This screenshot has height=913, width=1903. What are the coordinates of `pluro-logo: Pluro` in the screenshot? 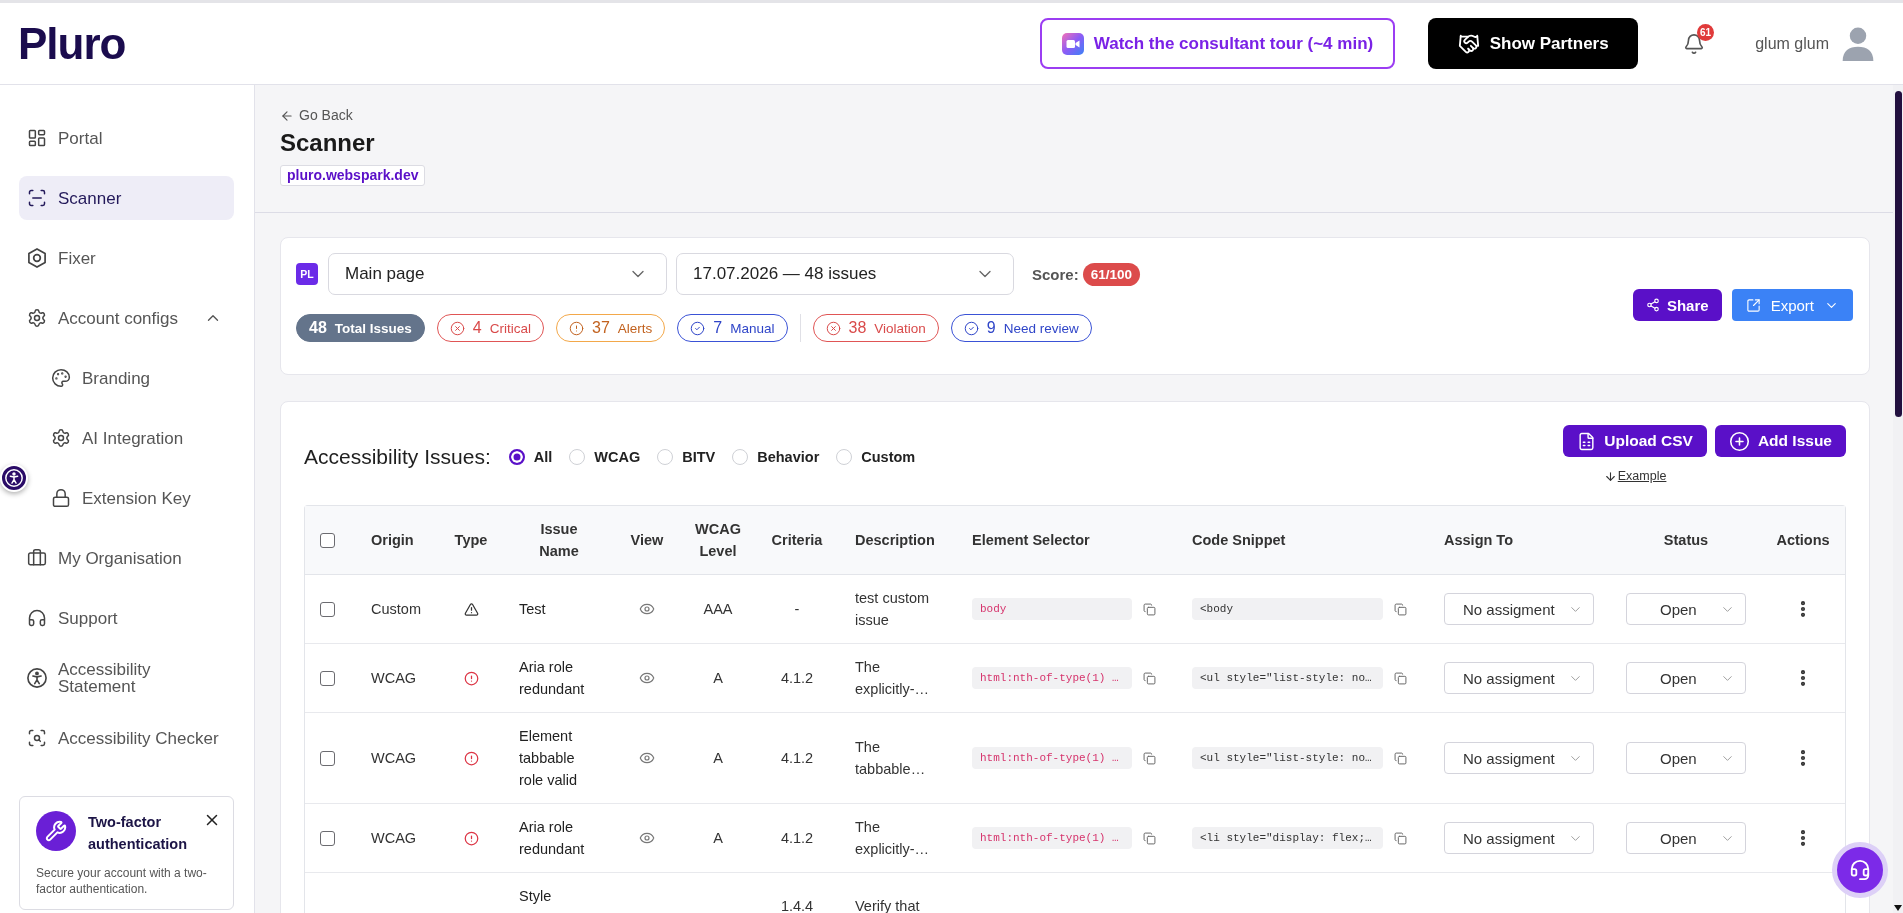 It's located at (72, 43).